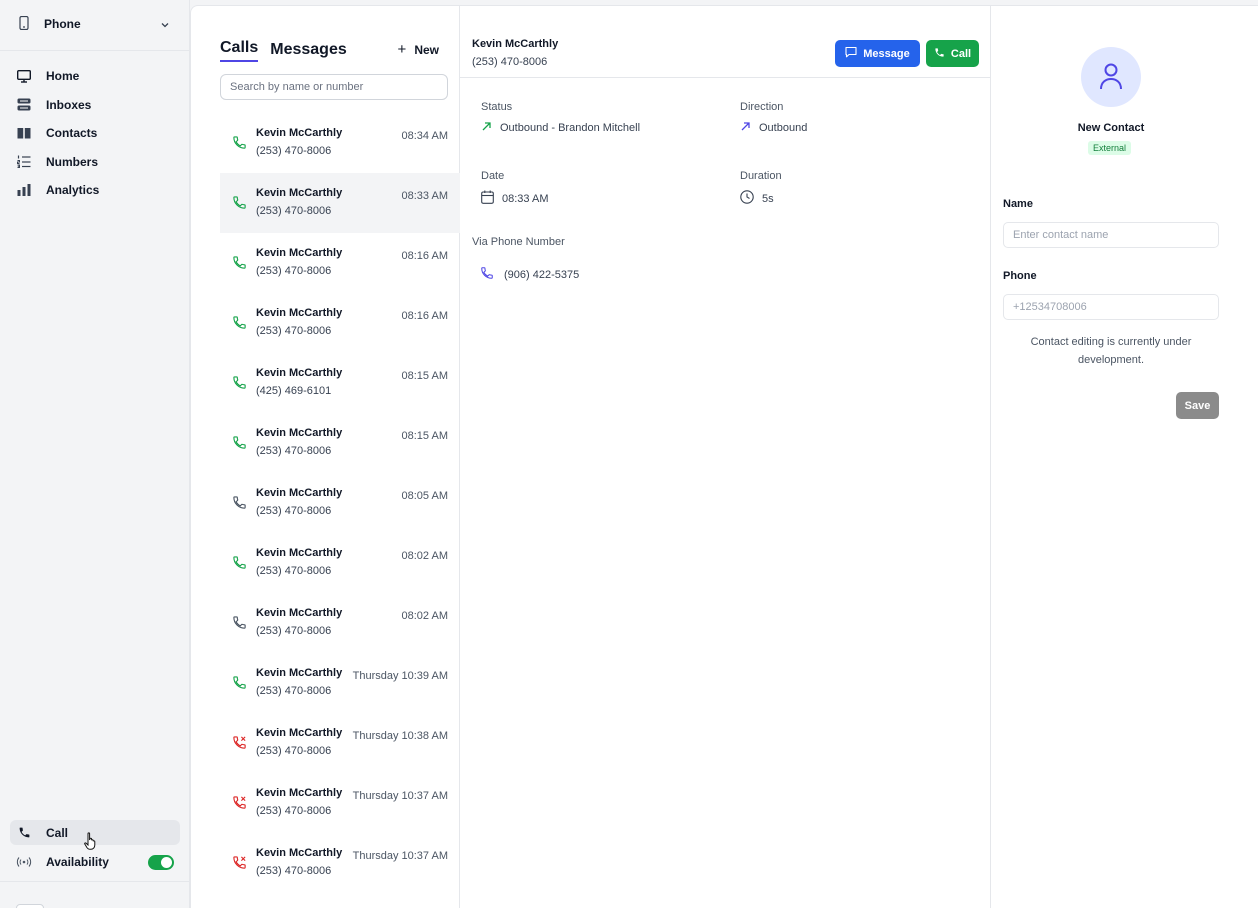 The height and width of the screenshot is (908, 1258). I want to click on sidebar-item-contacts: Contacts, so click(95, 133).